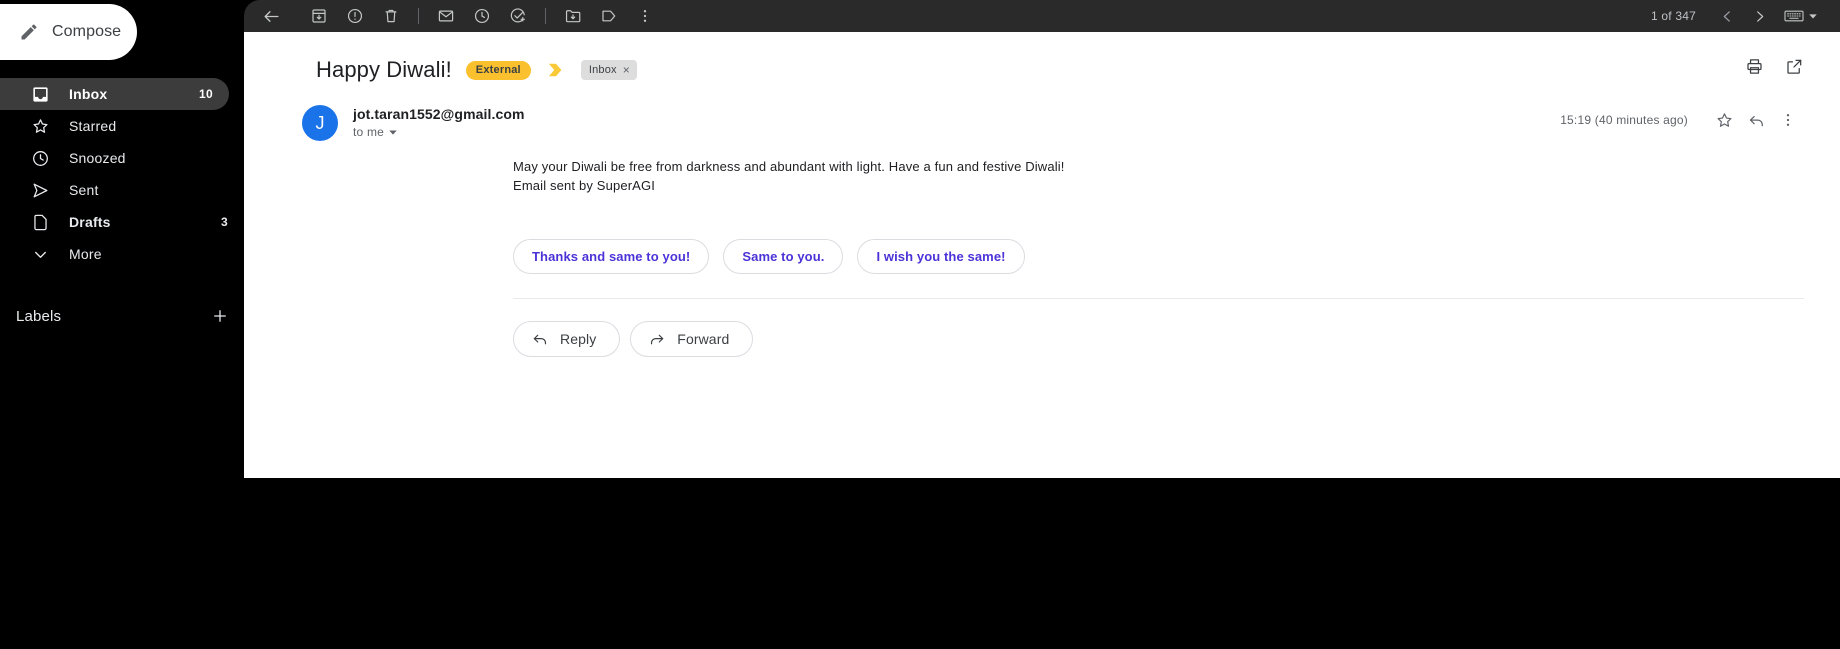 This screenshot has width=1840, height=649. Describe the element at coordinates (1042, 58) in the screenshot. I see `subject-row: Happy Diwali! External Inbox ×` at that location.